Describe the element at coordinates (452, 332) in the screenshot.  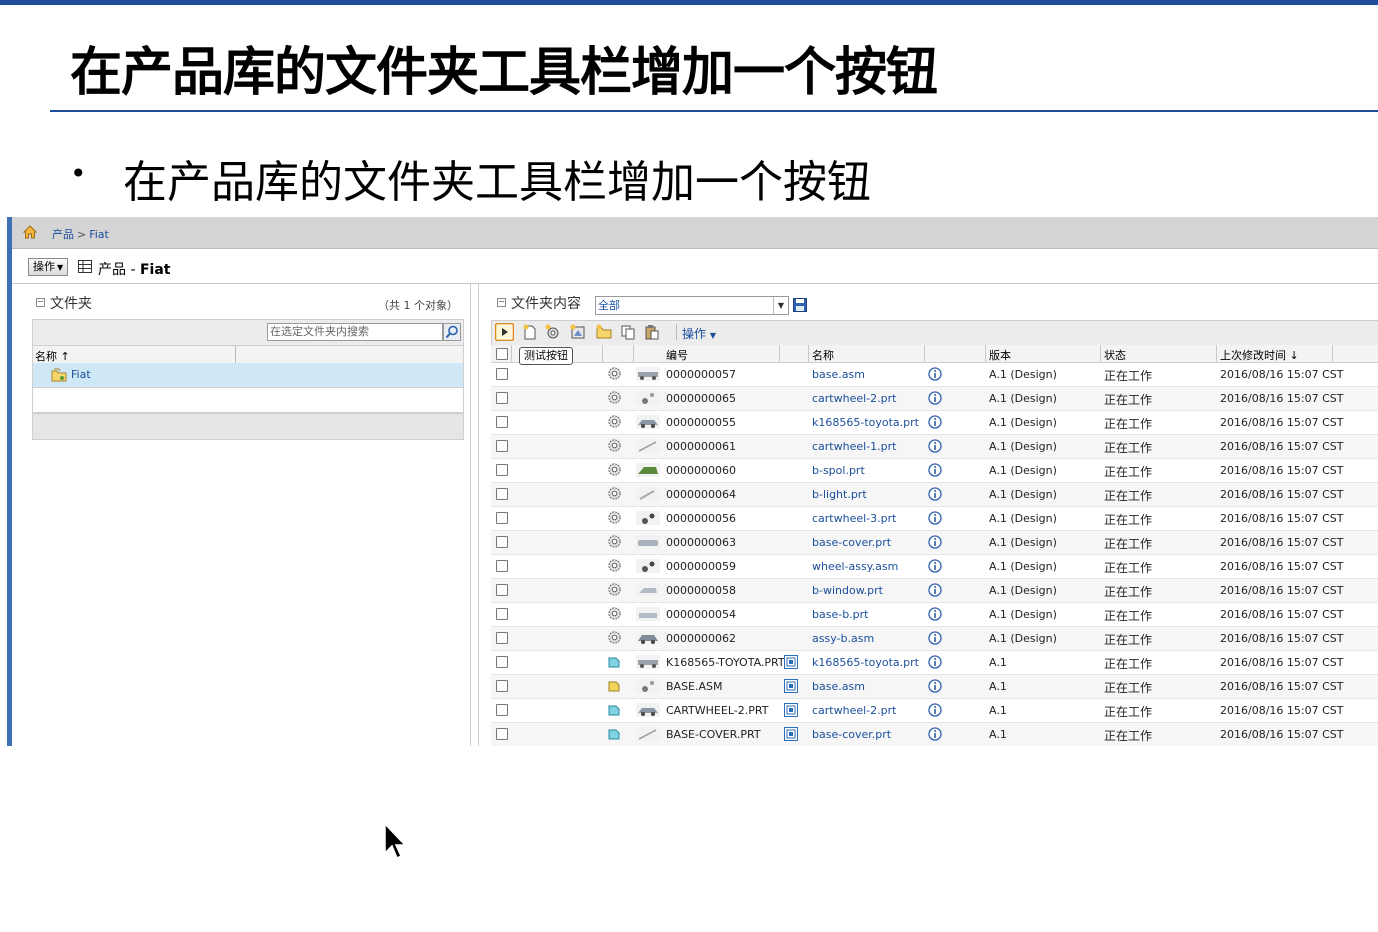
I see `search-icon` at that location.